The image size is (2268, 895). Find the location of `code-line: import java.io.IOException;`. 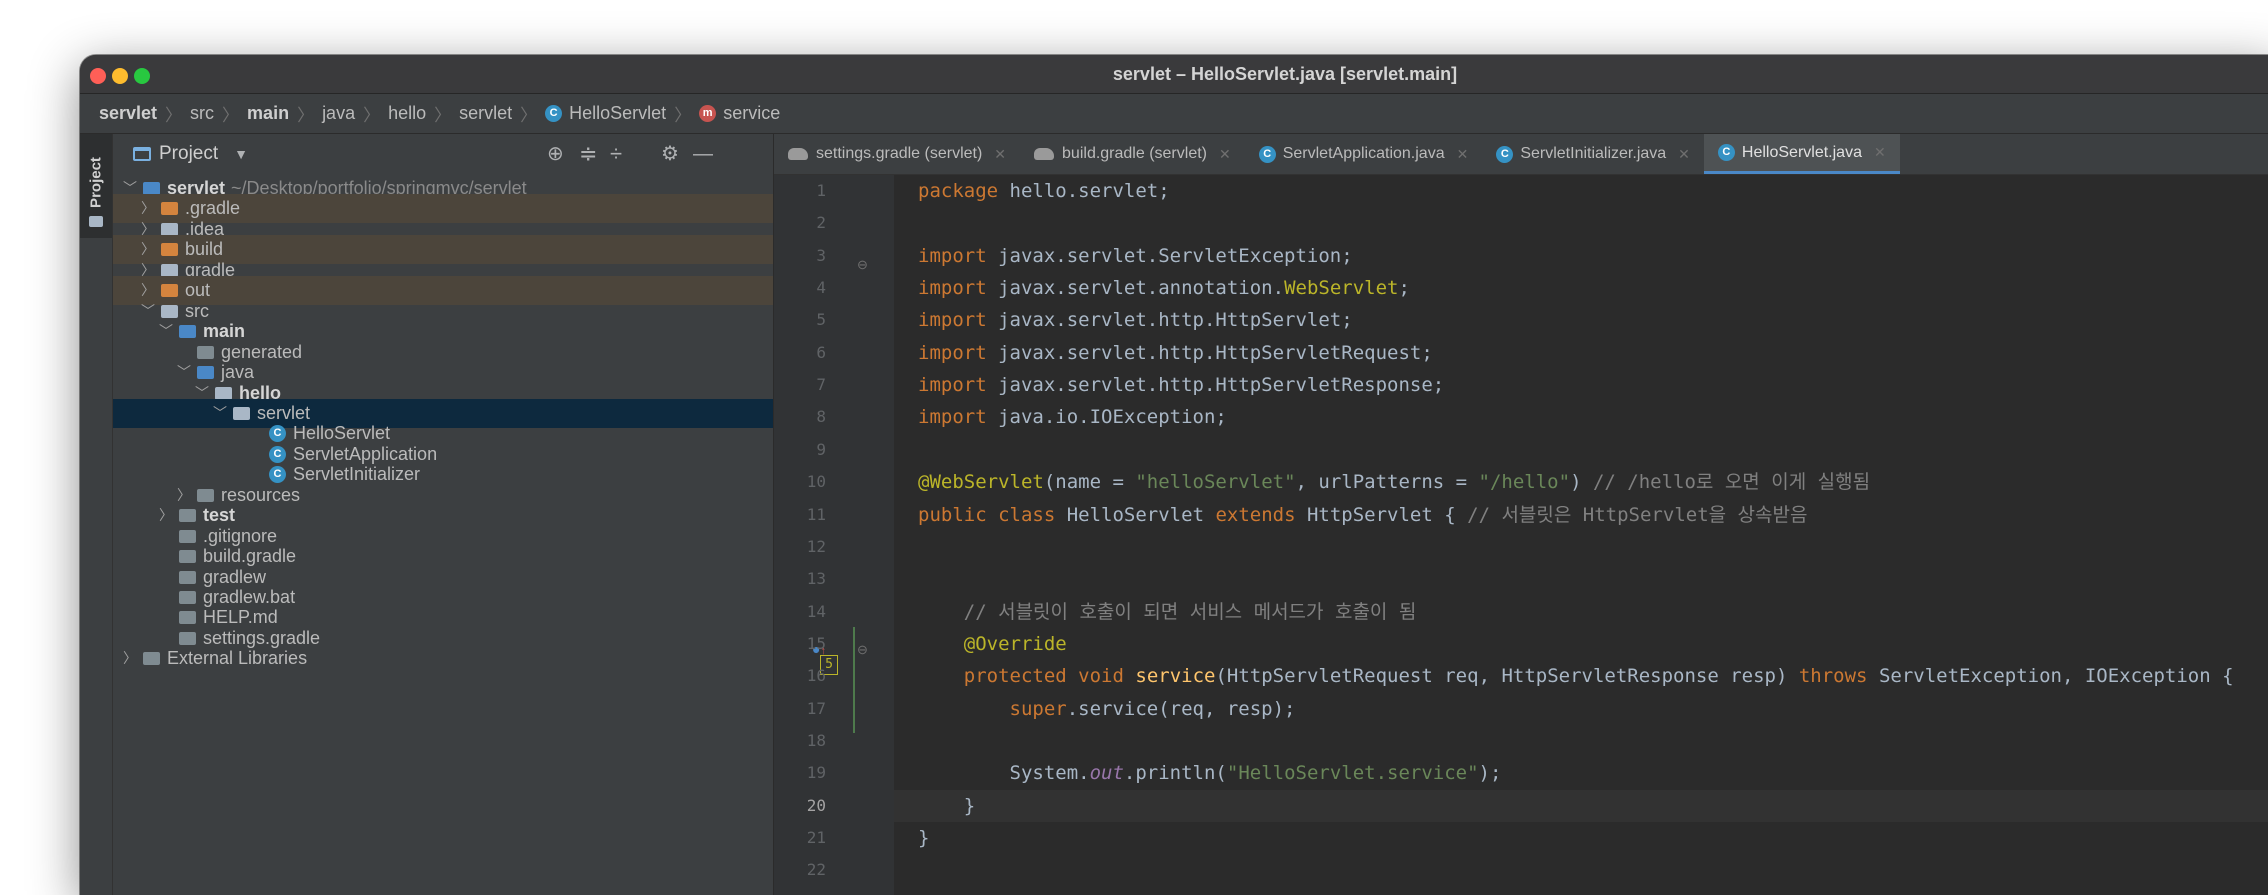

code-line: import java.io.IOException; is located at coordinates (1581, 417).